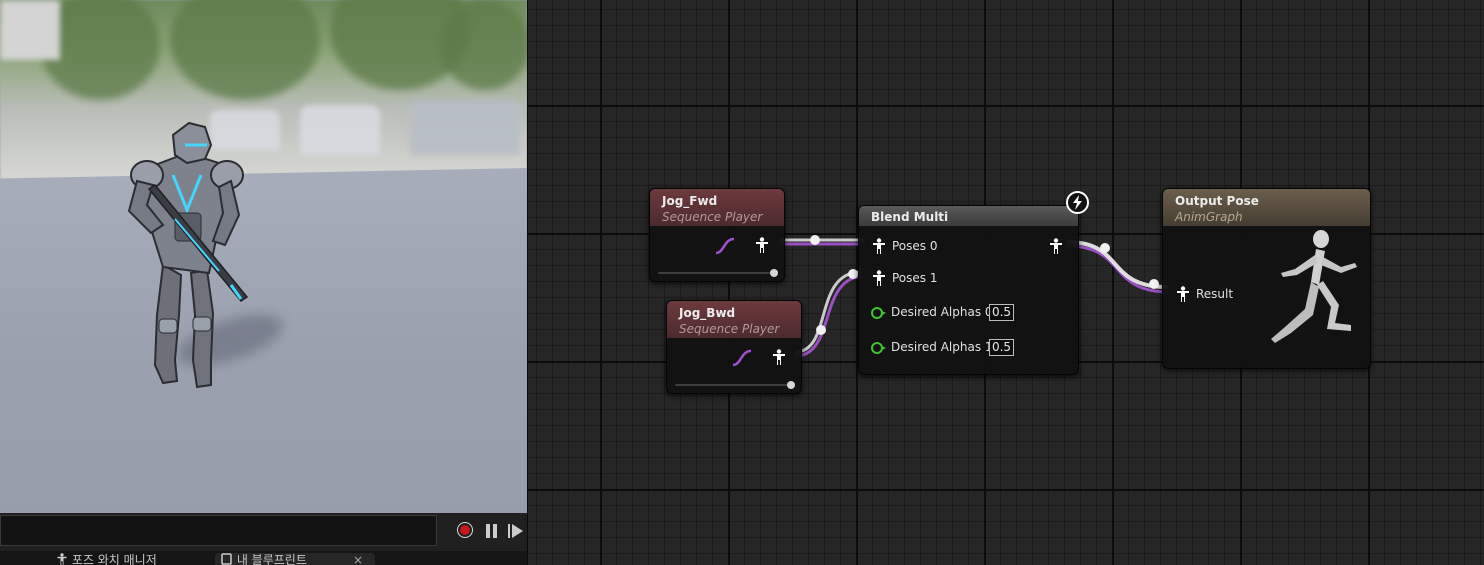 The height and width of the screenshot is (565, 1484). I want to click on node-header: Output Pose AnimGraph, so click(1266, 207).